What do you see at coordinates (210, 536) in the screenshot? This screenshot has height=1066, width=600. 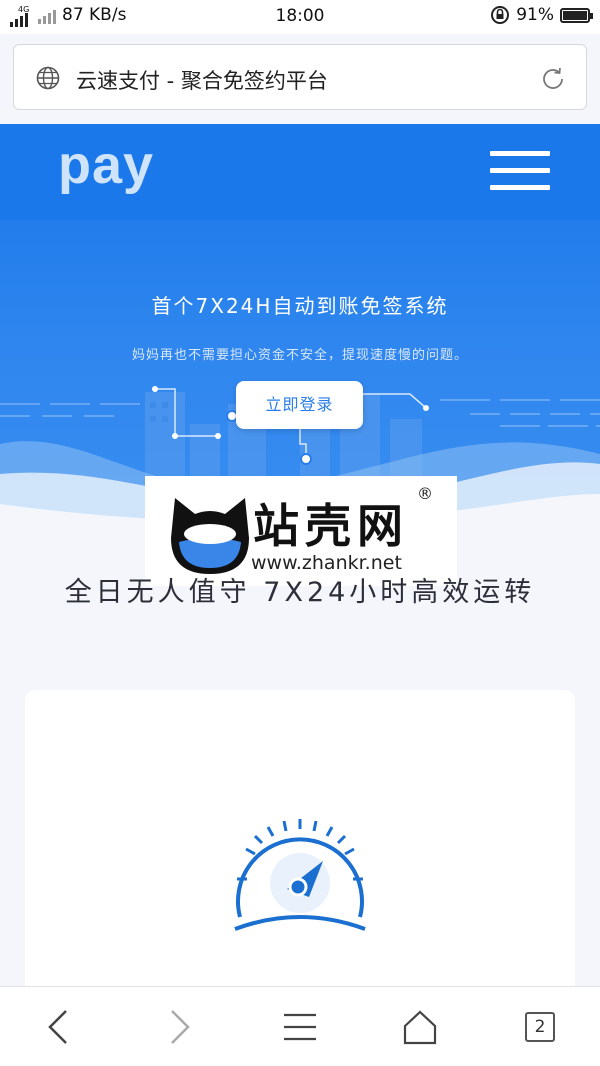 I see `cat-logo-icon` at bounding box center [210, 536].